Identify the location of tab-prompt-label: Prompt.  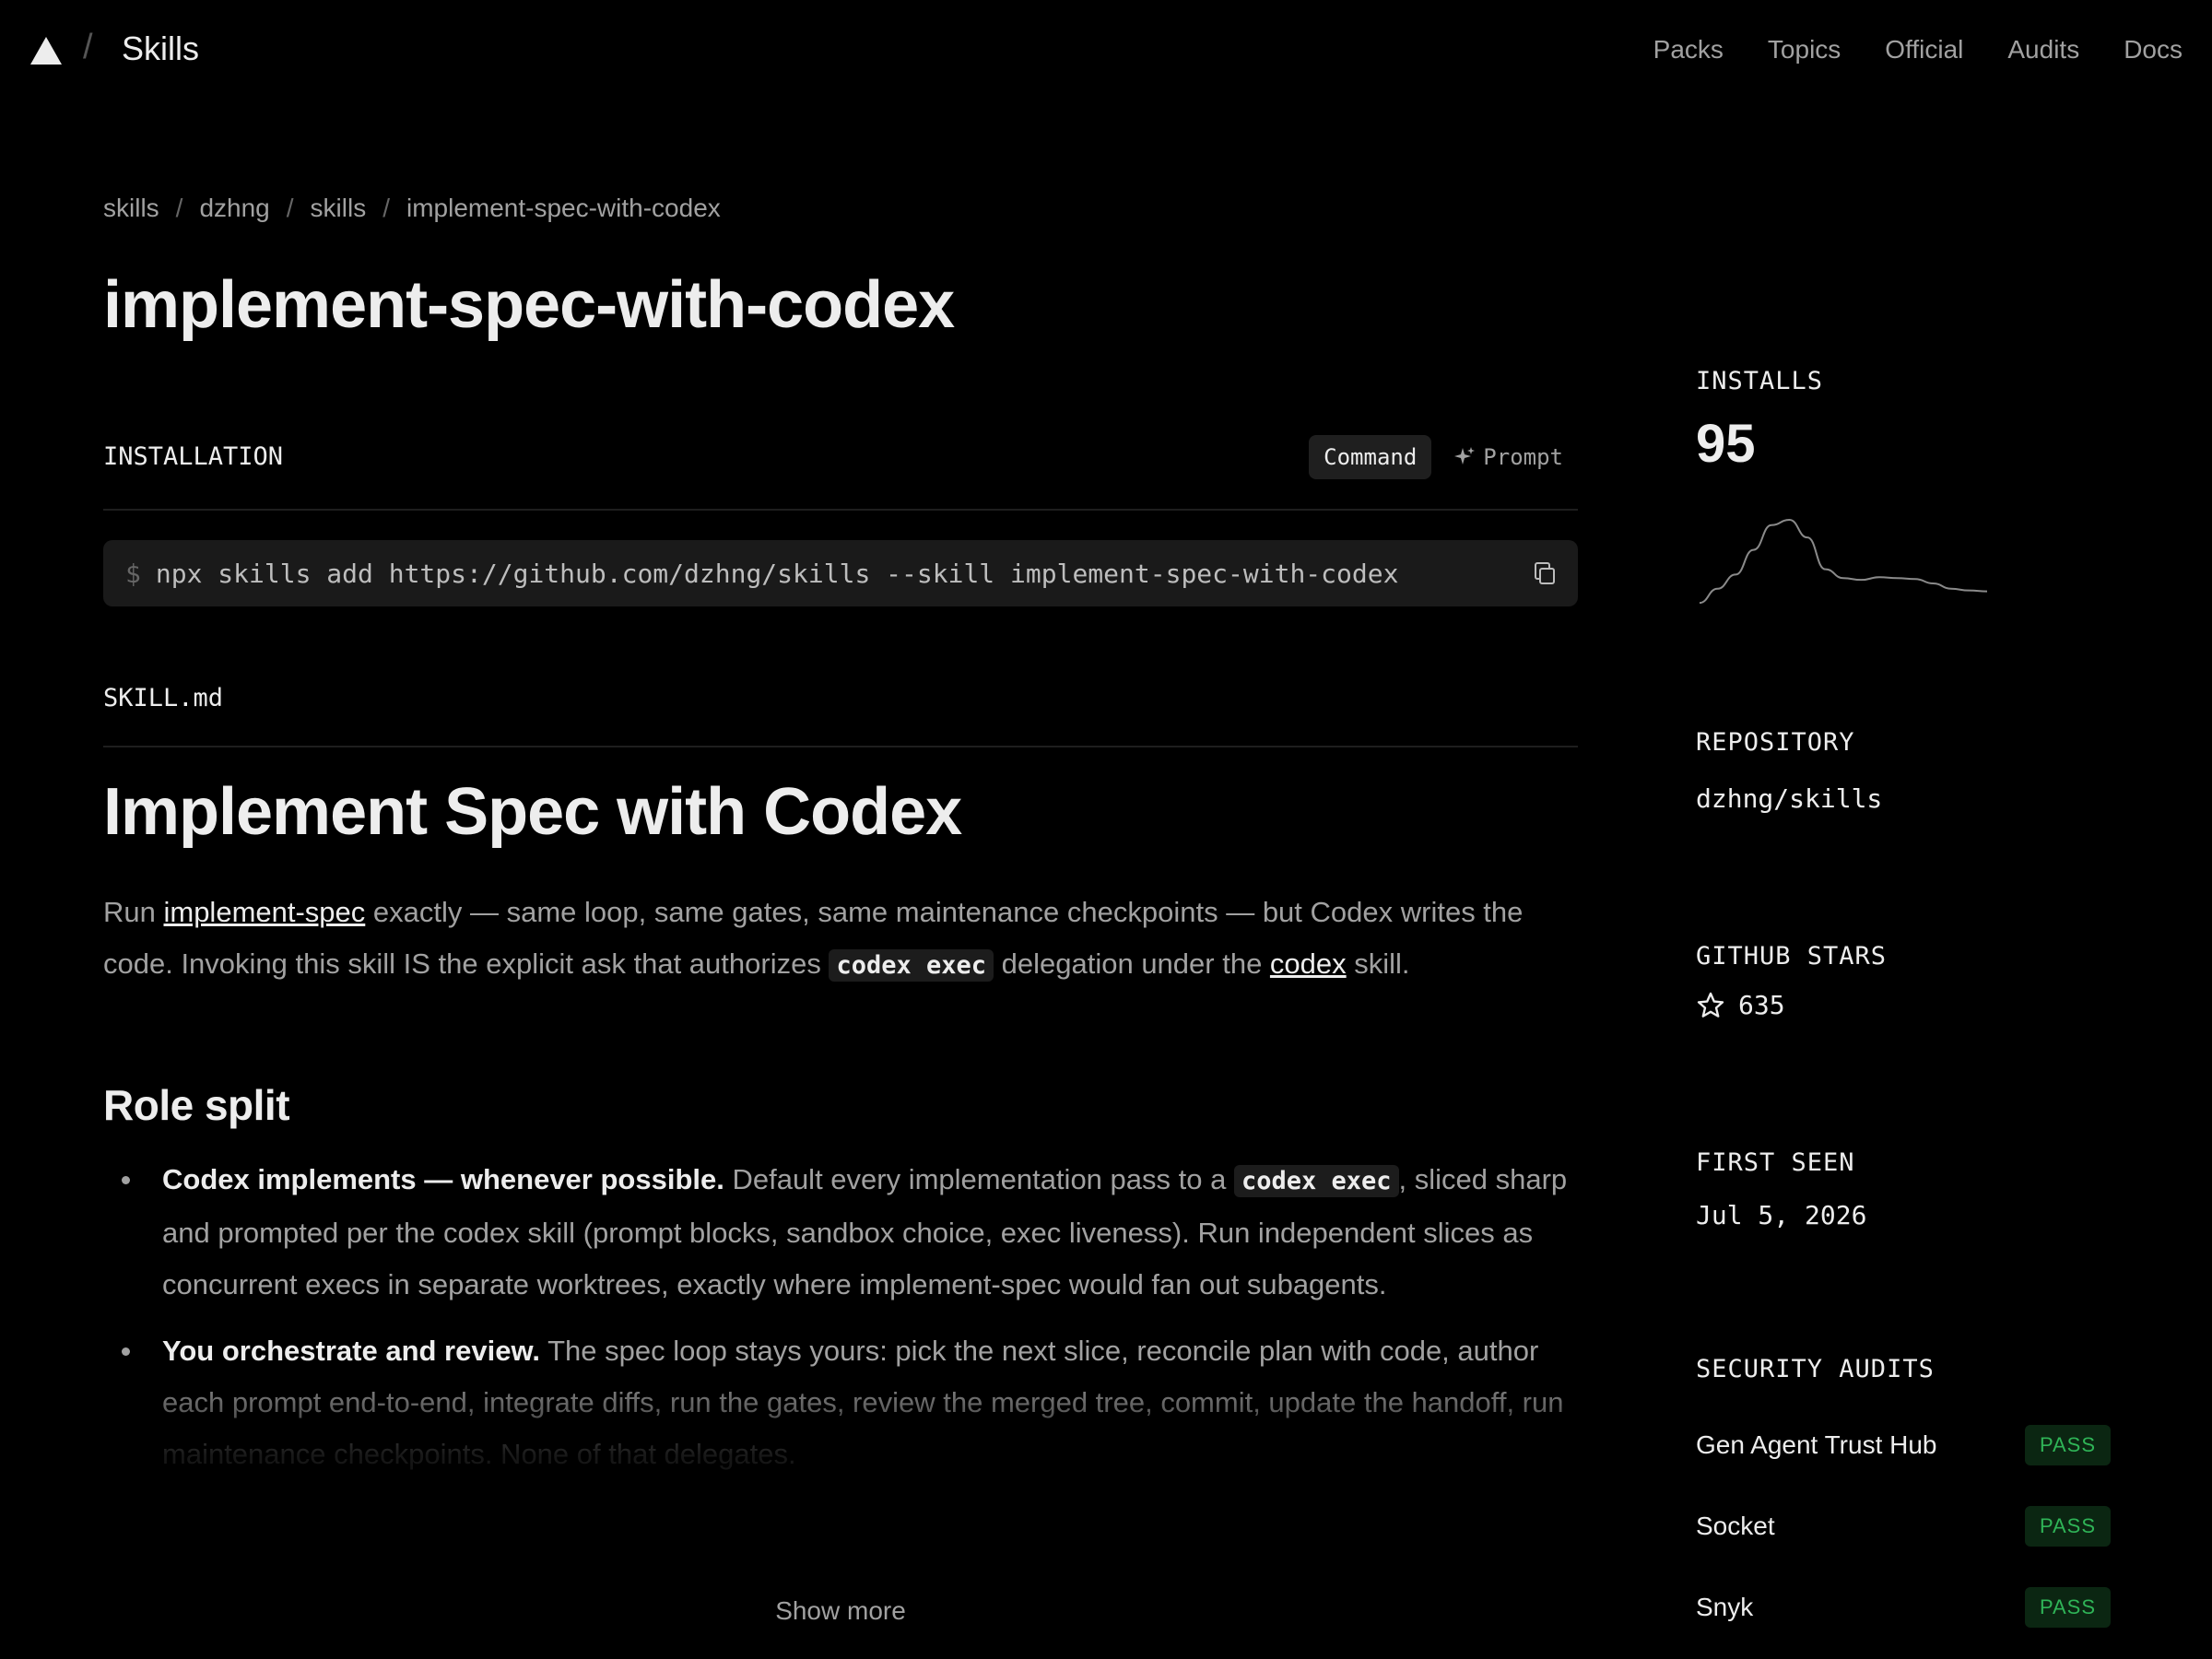
(1523, 457).